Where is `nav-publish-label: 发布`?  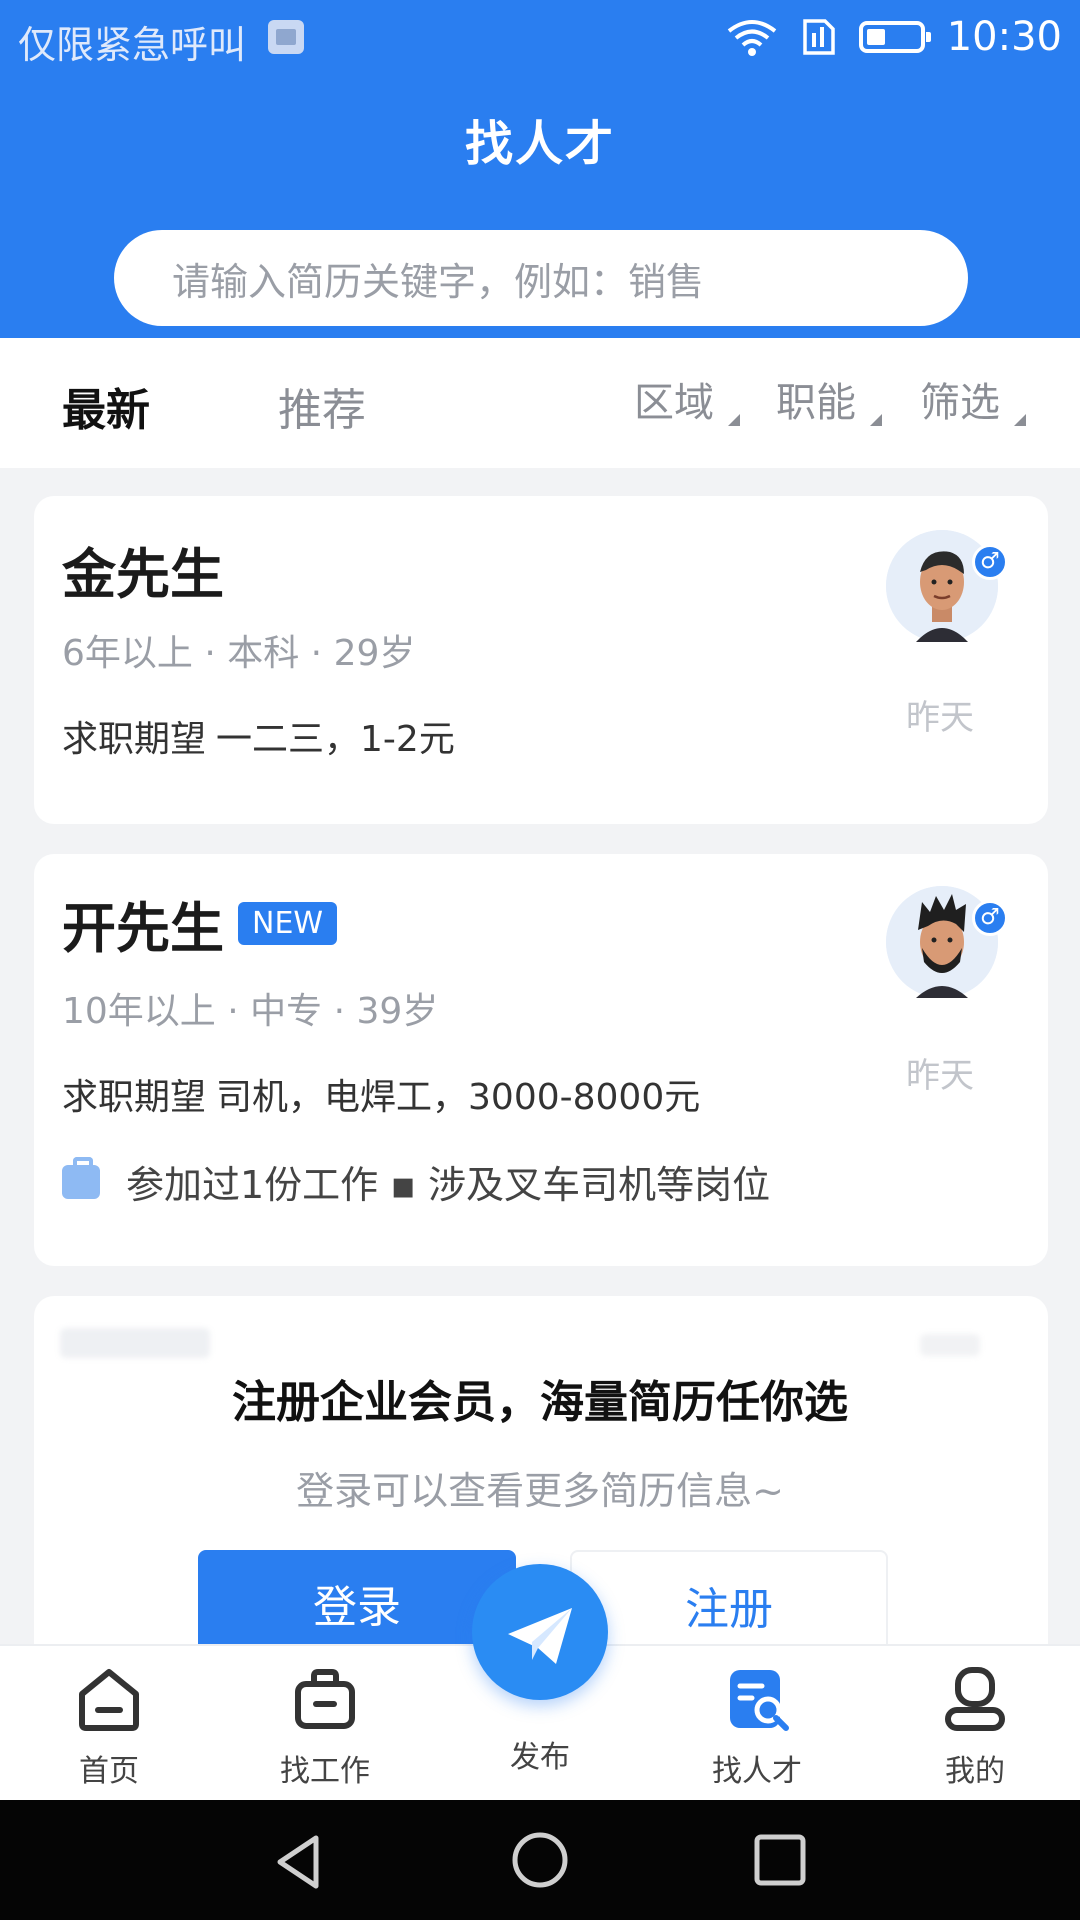
nav-publish-label: 发布 is located at coordinates (540, 1757).